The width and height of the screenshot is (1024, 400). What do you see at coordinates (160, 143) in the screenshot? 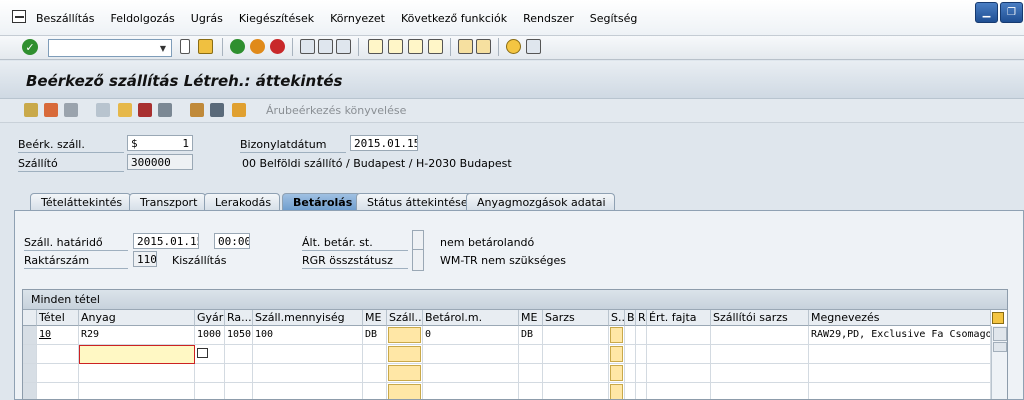
I see `delivery-field: $1` at bounding box center [160, 143].